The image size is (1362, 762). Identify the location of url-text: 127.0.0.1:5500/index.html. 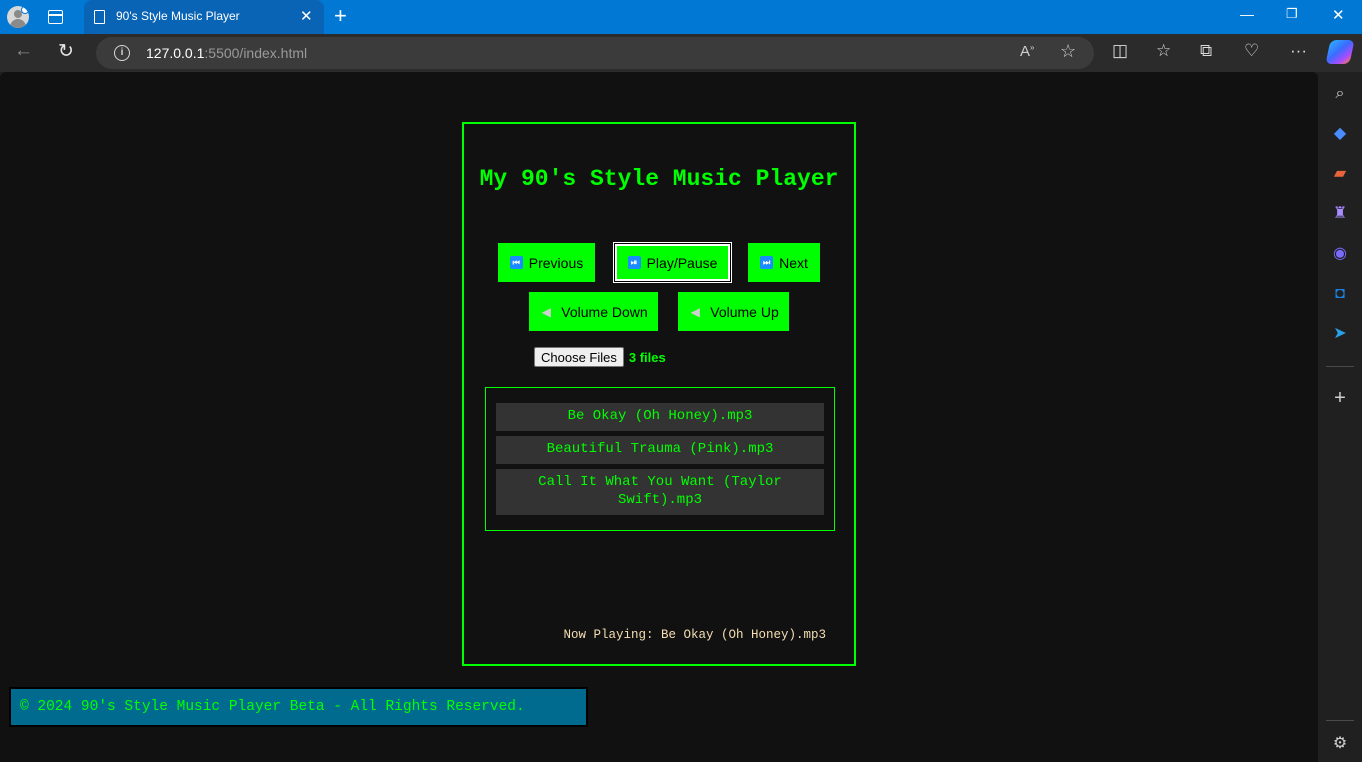
(226, 53).